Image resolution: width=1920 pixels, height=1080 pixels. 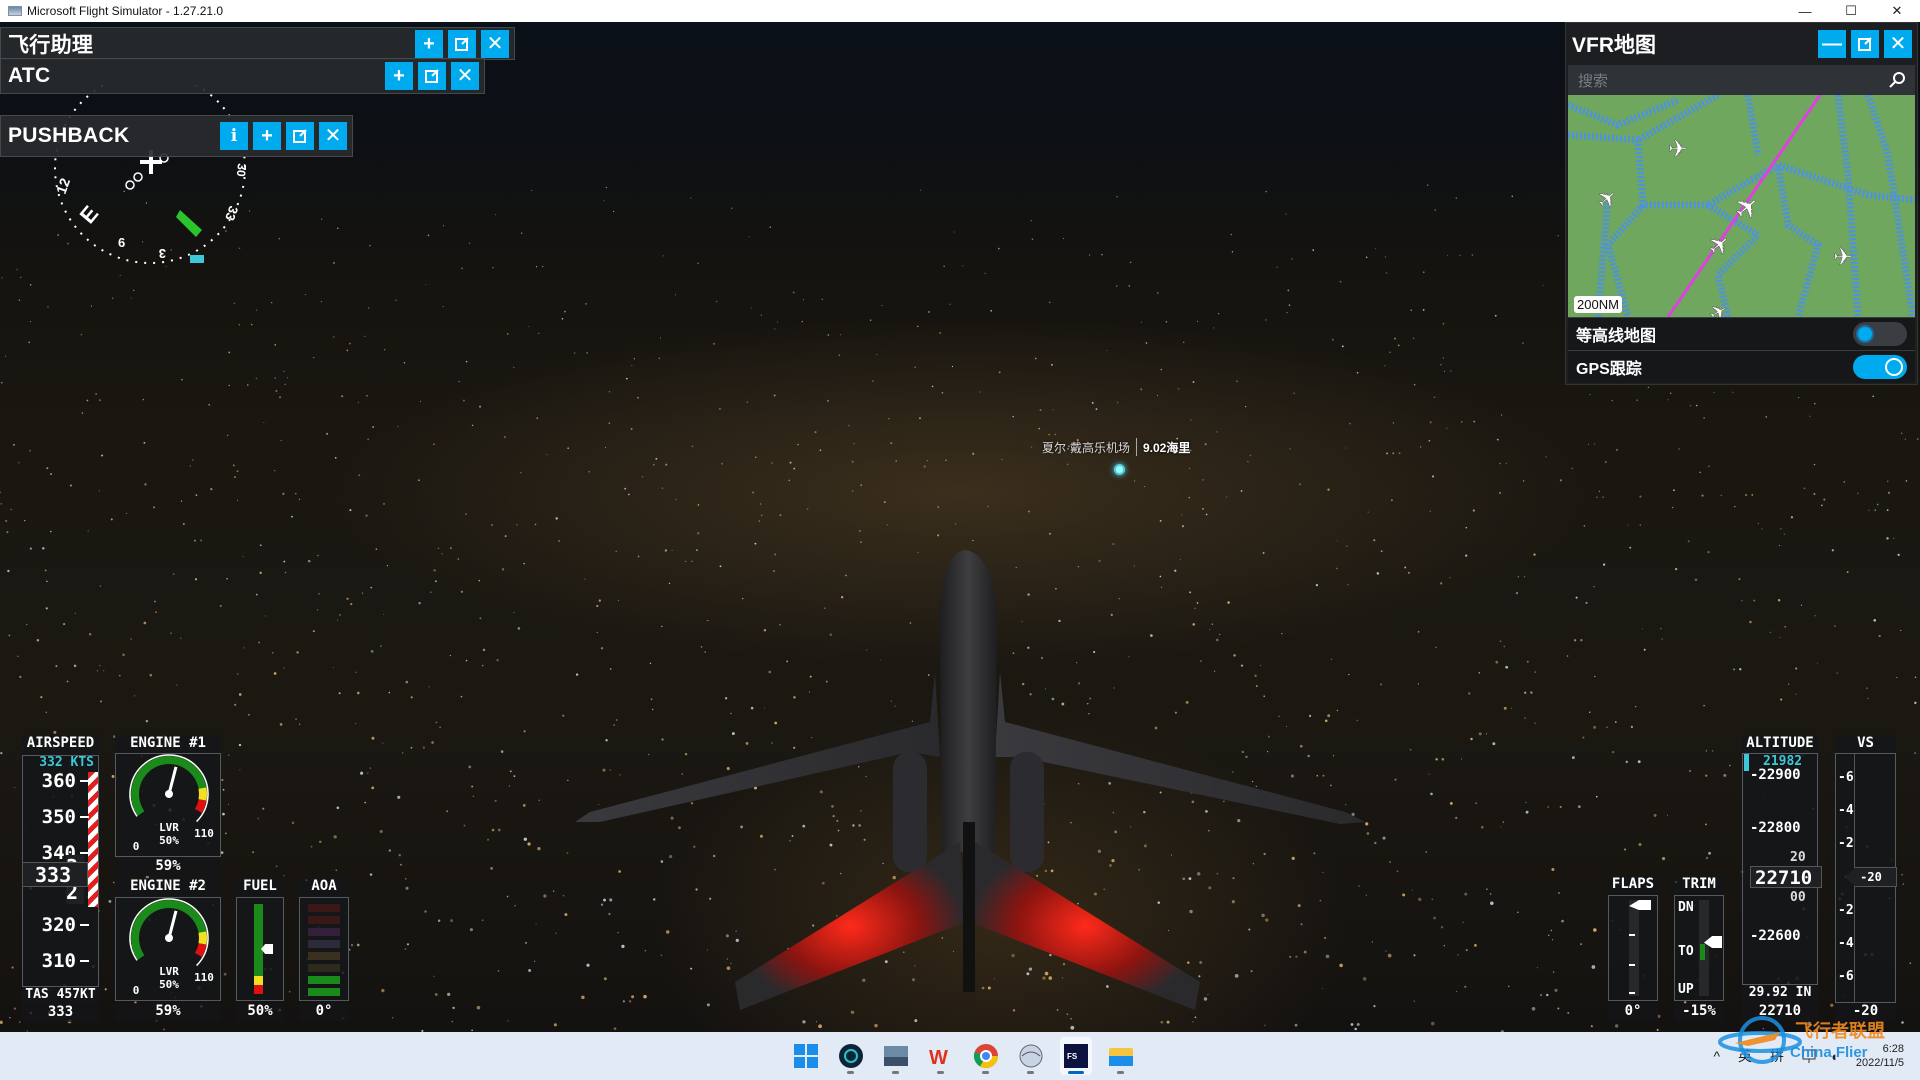 I want to click on network-icon, so click(x=1811, y=1056).